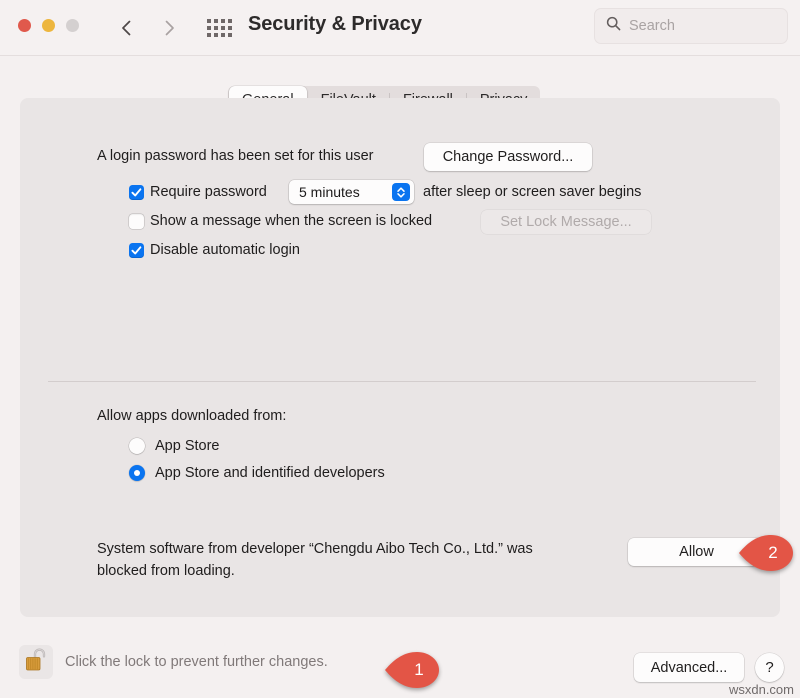  I want to click on watermark-text: wsxdn.com, so click(761, 689).